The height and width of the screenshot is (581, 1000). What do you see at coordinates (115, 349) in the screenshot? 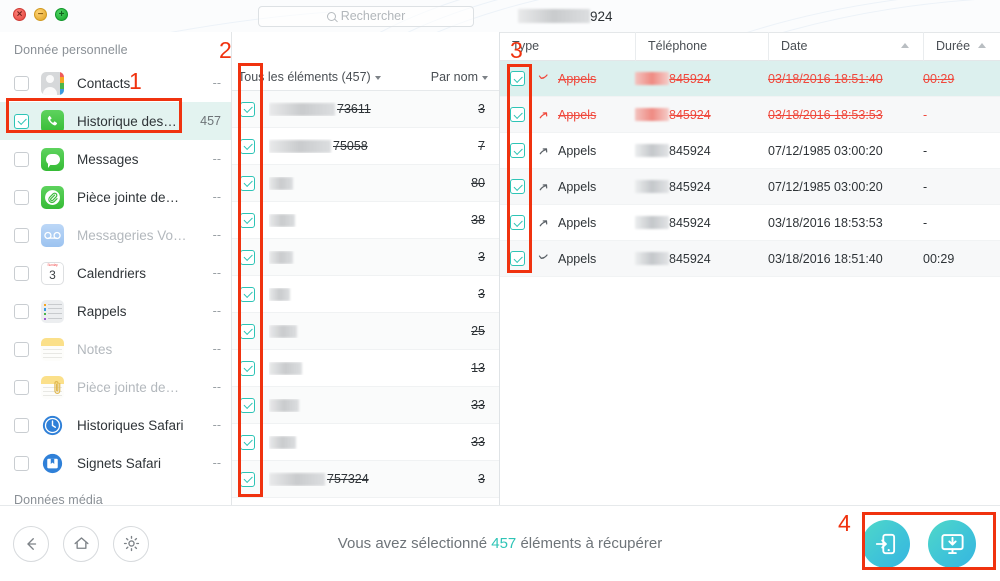
I see `sidebar-item-notes: Notes --` at bounding box center [115, 349].